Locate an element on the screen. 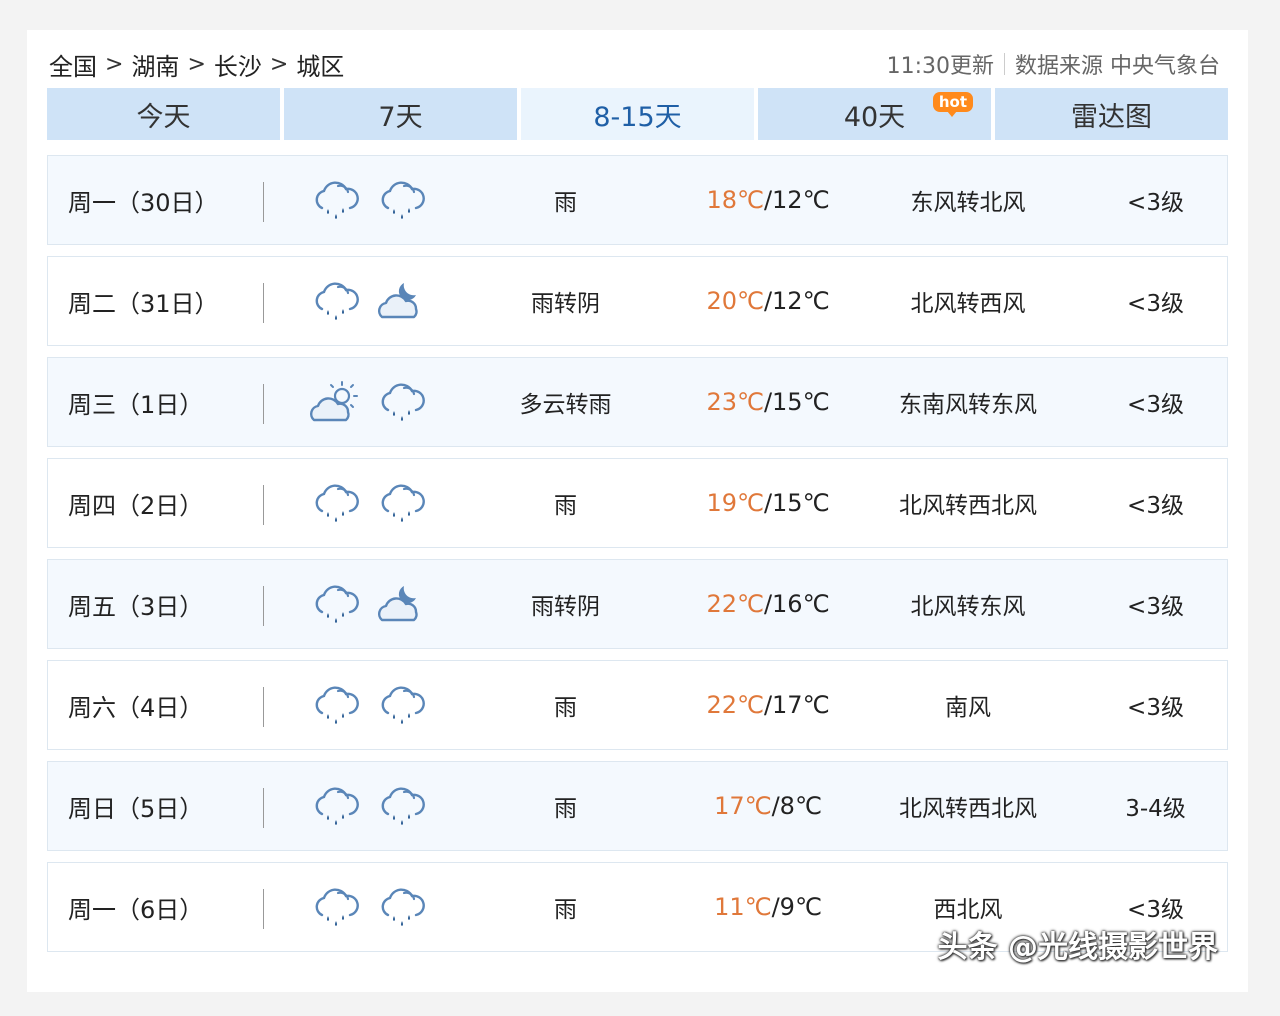  day-label: 周一（6日） is located at coordinates (136, 909).